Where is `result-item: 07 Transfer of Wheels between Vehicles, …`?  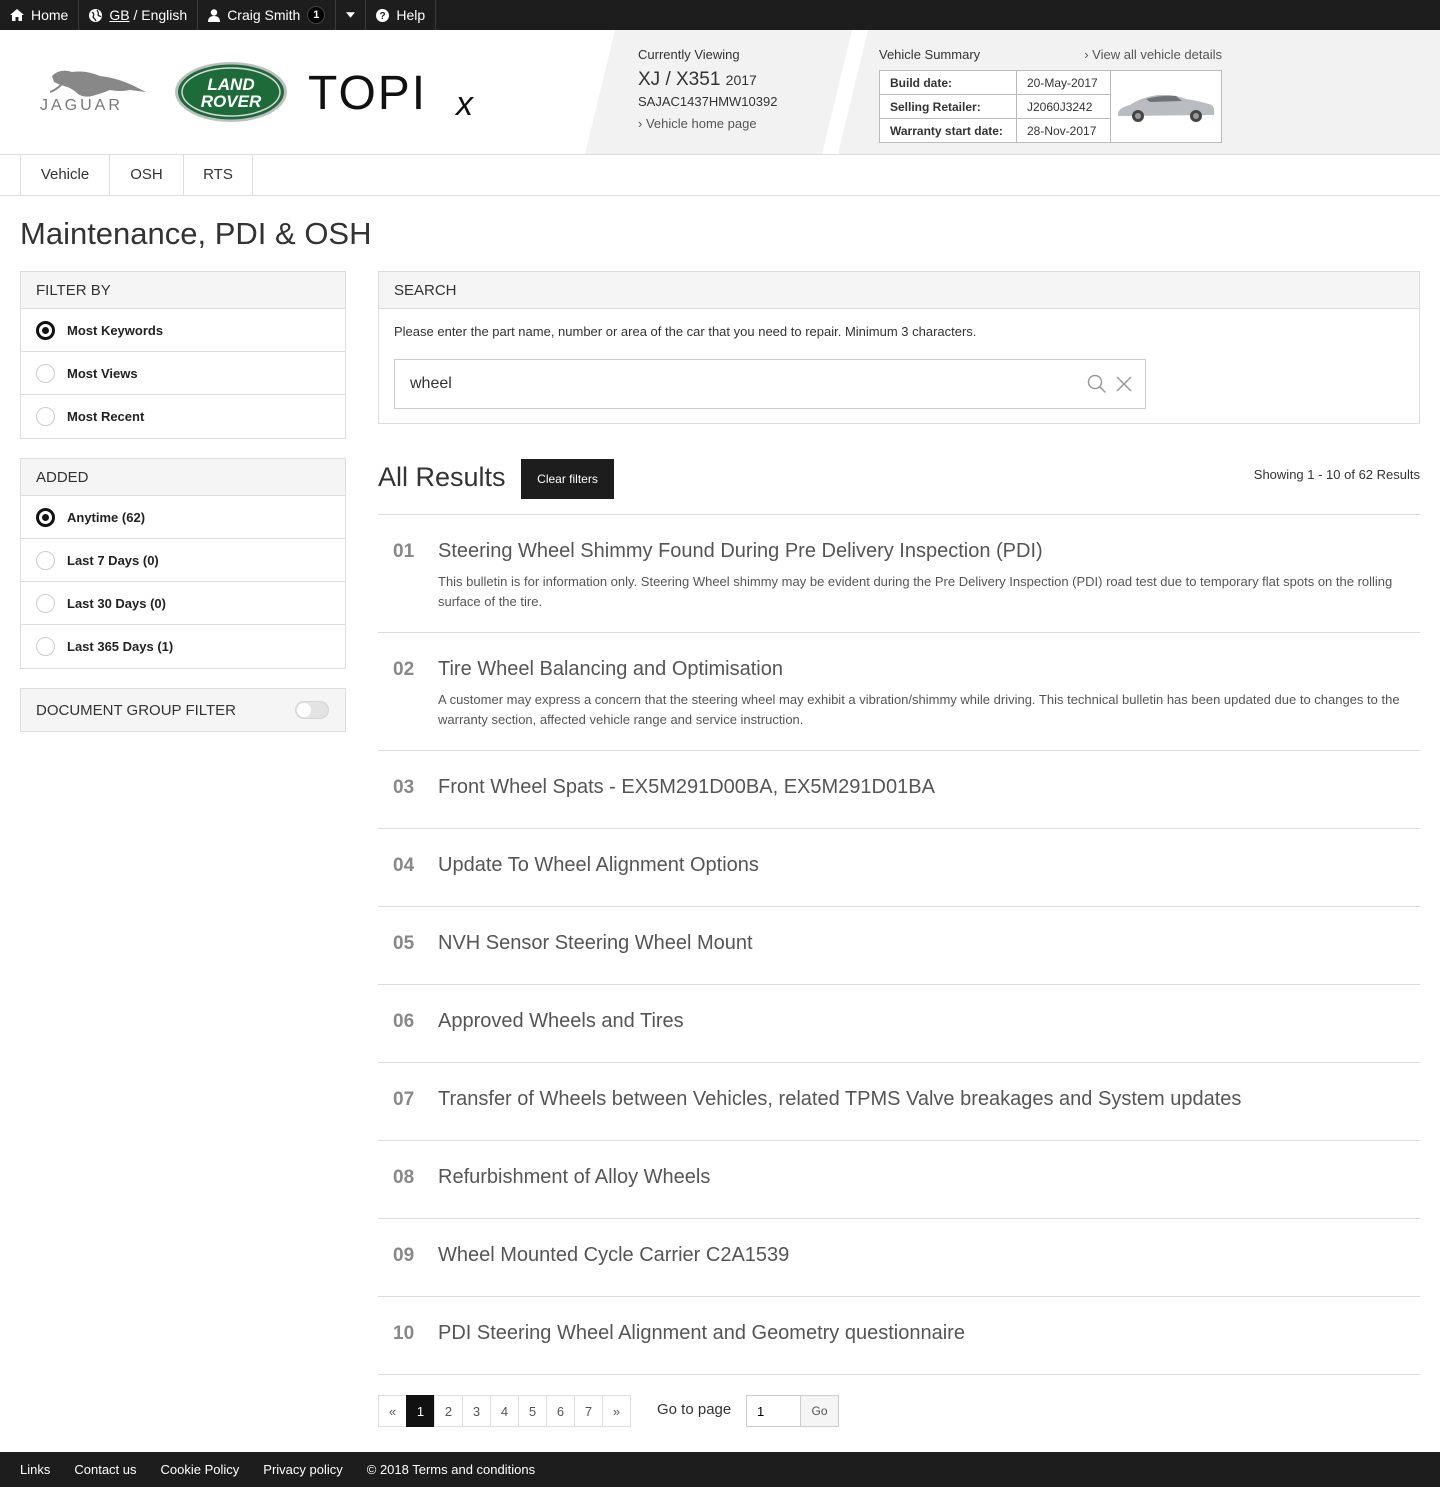
result-item: 07 Transfer of Wheels between Vehicles, … is located at coordinates (899, 1102).